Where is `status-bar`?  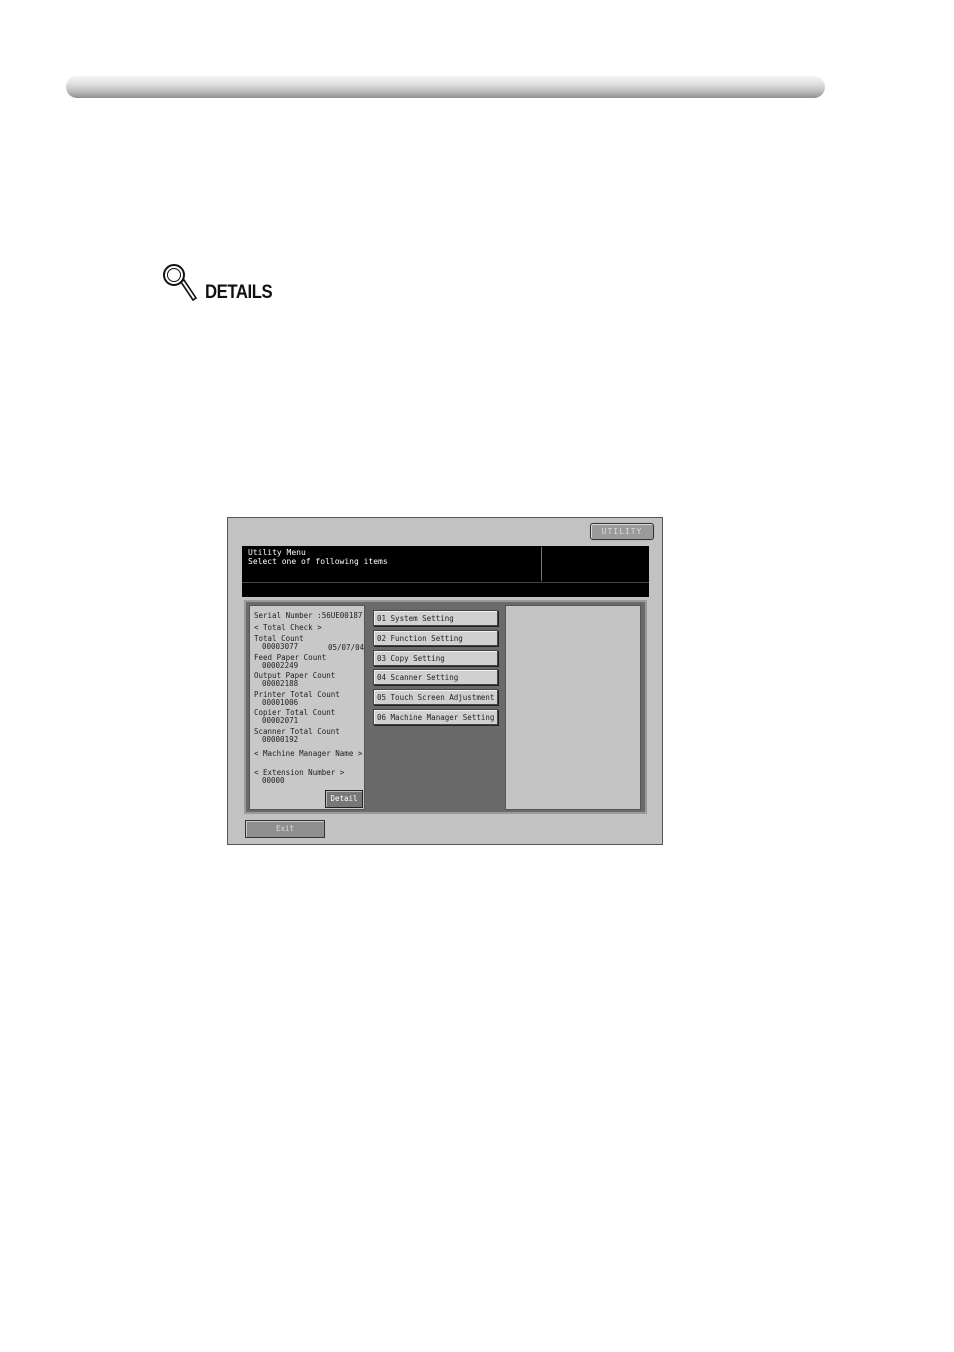
status-bar is located at coordinates (445, 589).